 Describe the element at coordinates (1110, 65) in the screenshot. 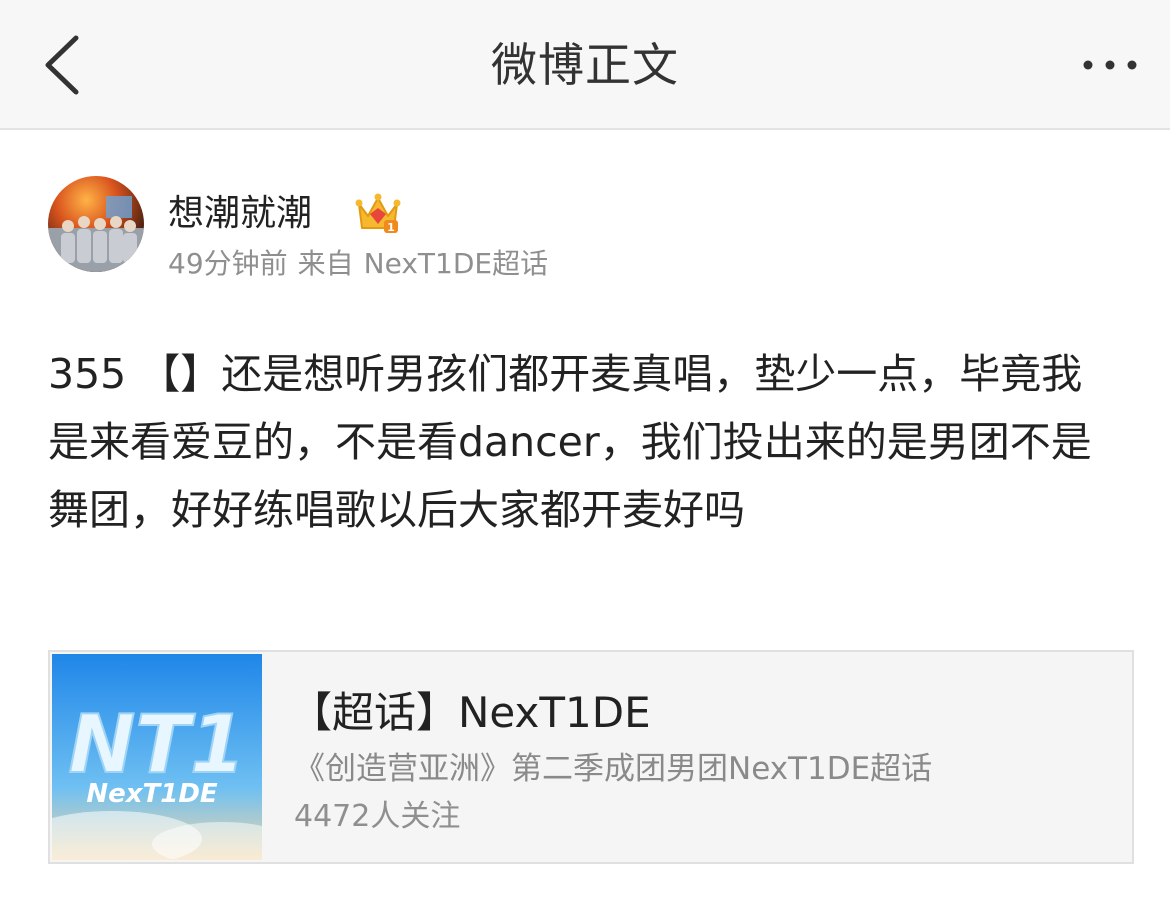

I see `more-dots-icon` at that location.